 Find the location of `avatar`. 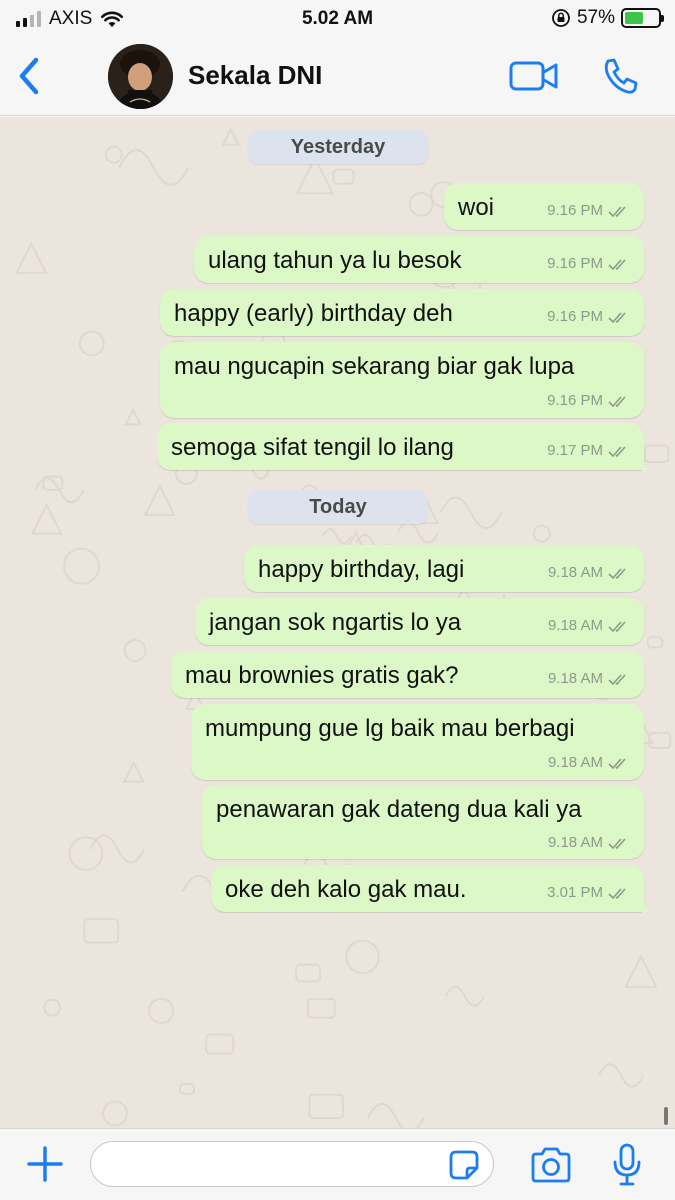

avatar is located at coordinates (140, 76).